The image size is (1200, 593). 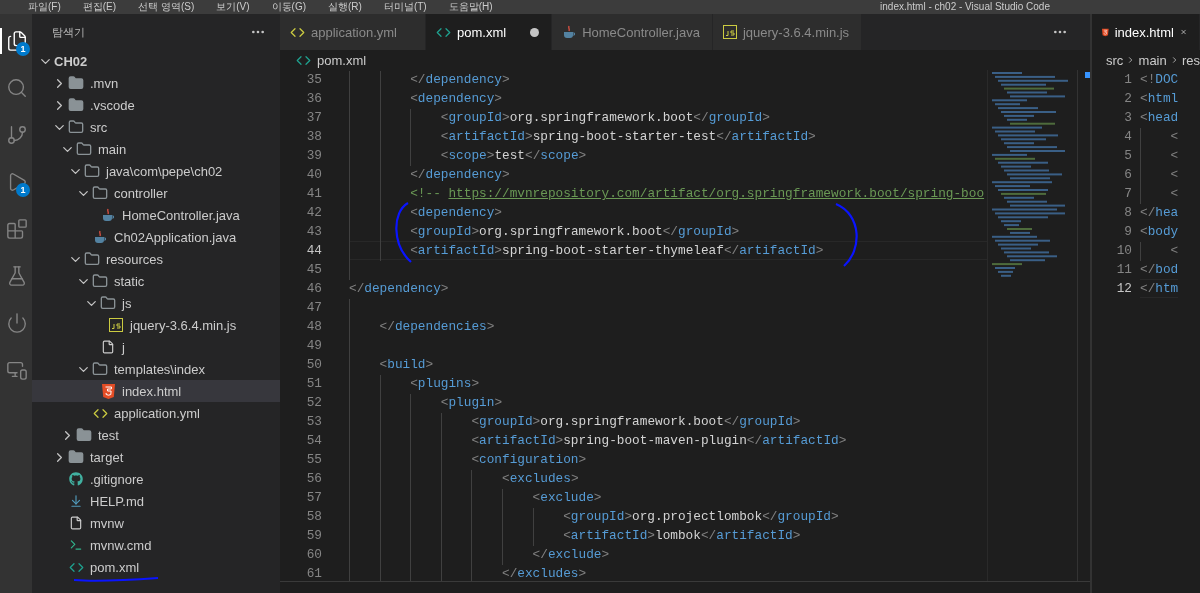 What do you see at coordinates (156, 237) in the screenshot?
I see `tree-item: Ch02Application.java` at bounding box center [156, 237].